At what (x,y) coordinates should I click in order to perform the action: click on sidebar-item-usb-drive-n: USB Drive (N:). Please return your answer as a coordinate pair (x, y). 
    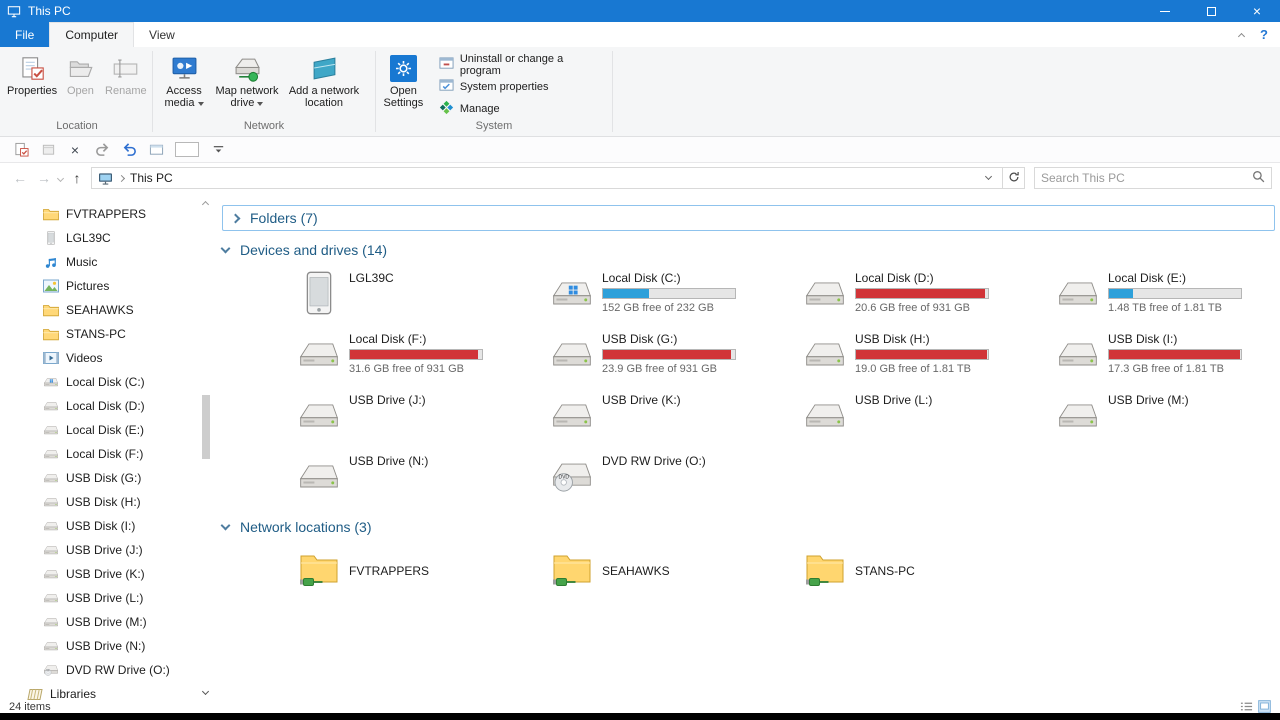
    Looking at the image, I should click on (107, 646).